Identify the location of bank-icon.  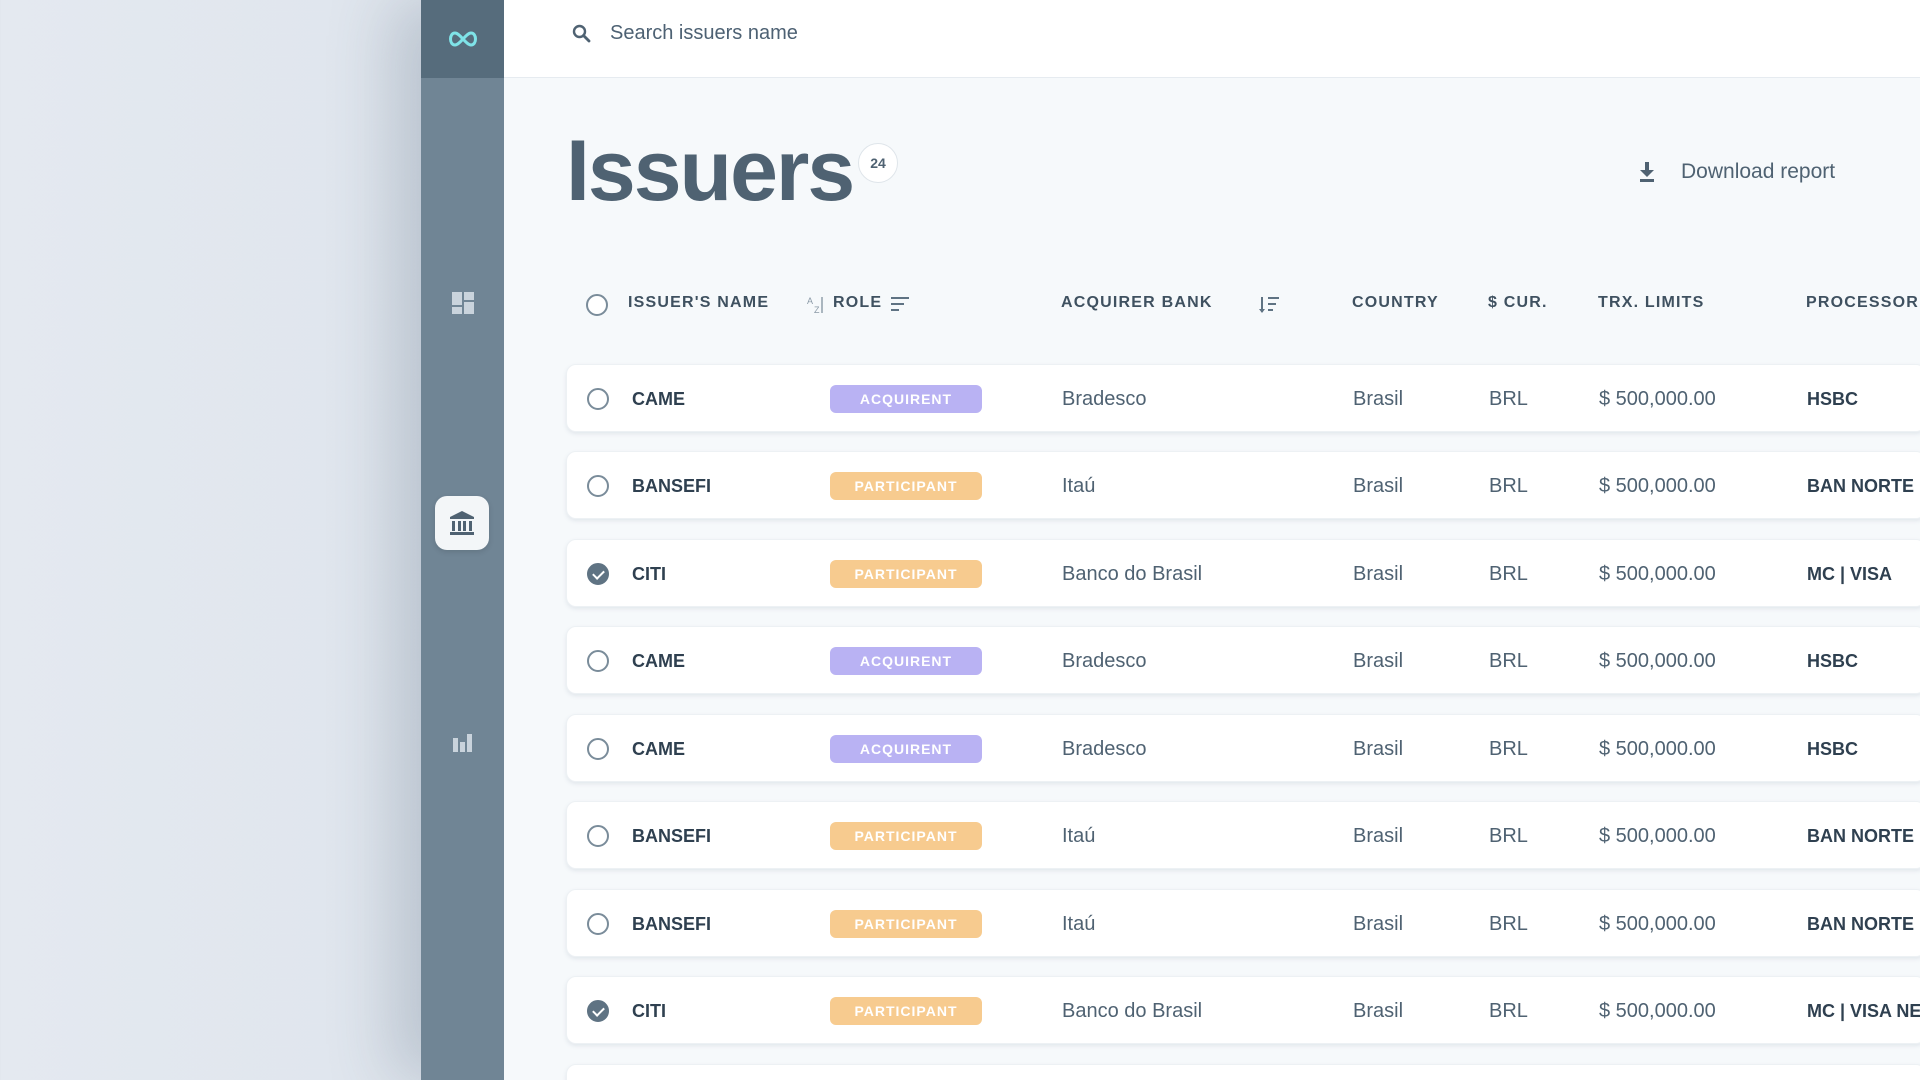
(462, 523).